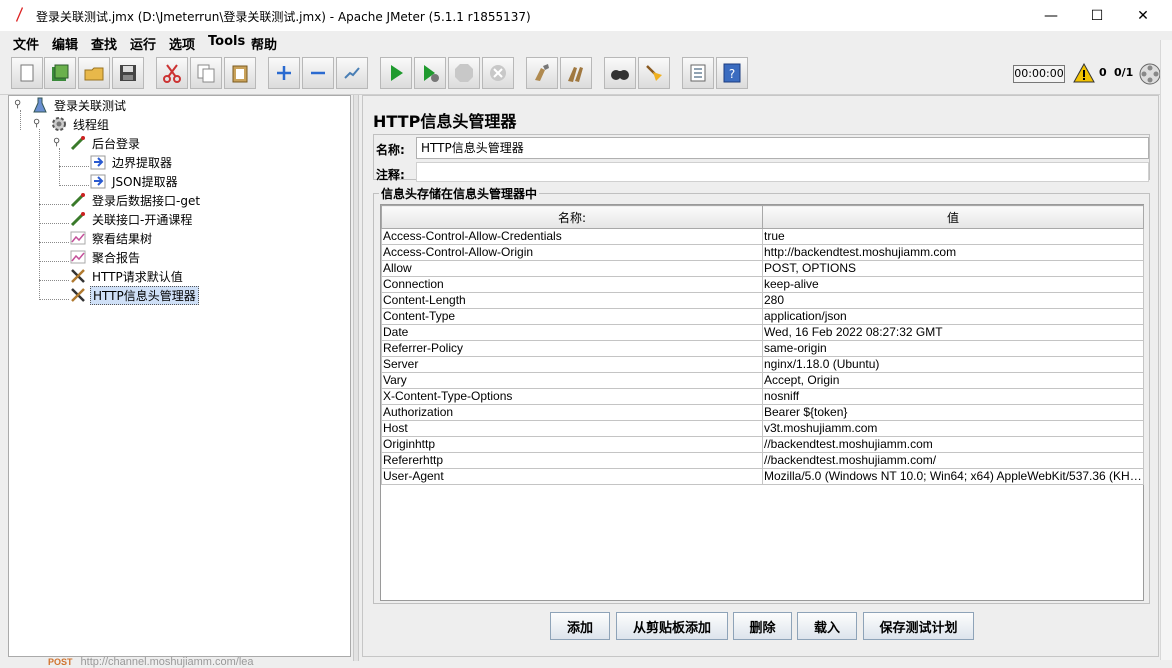 The height and width of the screenshot is (668, 1172). Describe the element at coordinates (572, 380) in the screenshot. I see `header-name-cell: Vary` at that location.